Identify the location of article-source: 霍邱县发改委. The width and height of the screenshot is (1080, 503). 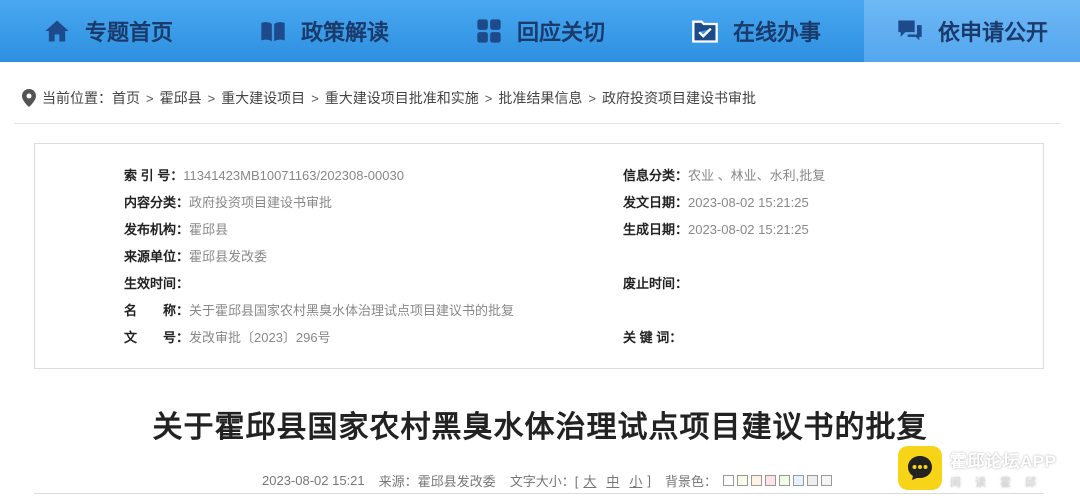
(456, 481).